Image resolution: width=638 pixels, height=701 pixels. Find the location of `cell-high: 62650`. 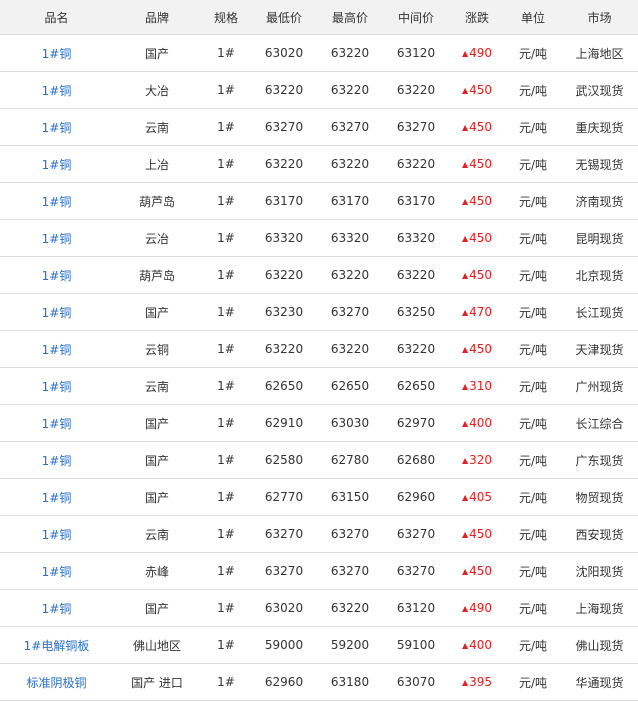

cell-high: 62650 is located at coordinates (350, 386).